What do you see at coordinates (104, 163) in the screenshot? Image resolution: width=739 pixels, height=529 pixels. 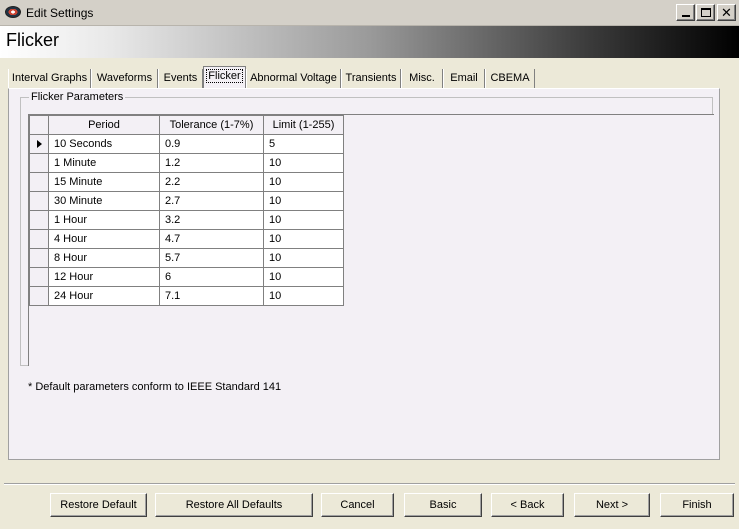 I see `period-cell: 1 Minute` at bounding box center [104, 163].